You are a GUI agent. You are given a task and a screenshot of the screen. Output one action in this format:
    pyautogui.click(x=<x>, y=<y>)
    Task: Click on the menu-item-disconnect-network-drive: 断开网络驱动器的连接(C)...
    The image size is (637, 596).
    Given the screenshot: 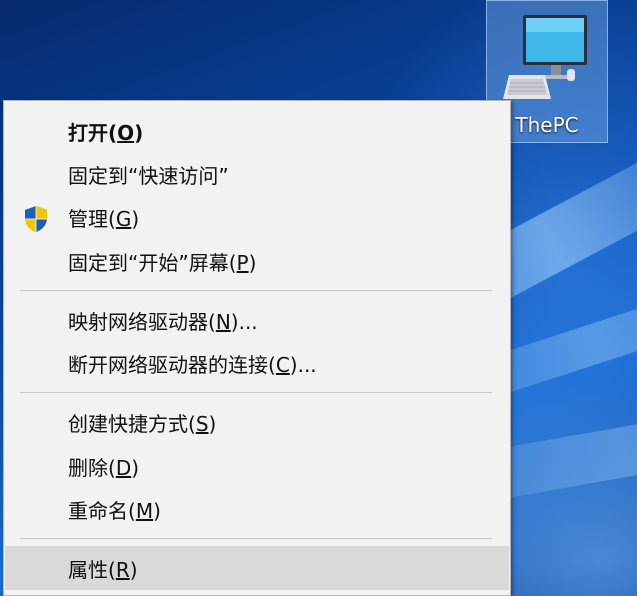 What is the action you would take?
    pyautogui.click(x=257, y=363)
    